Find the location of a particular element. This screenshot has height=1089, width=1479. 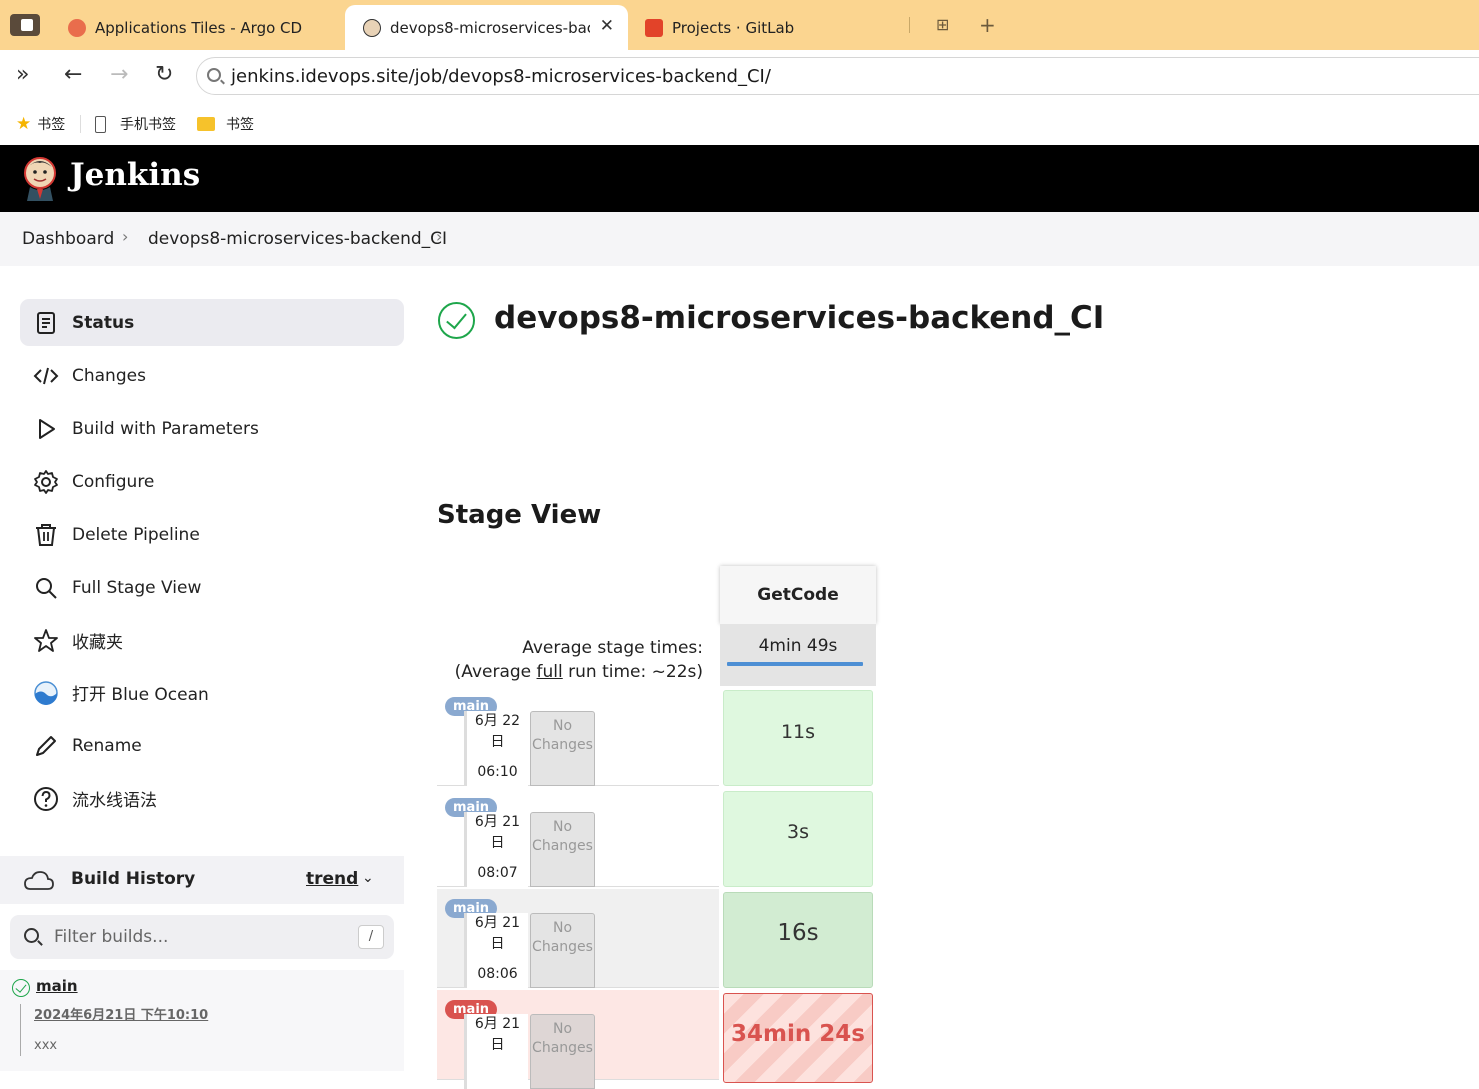

trend-link: trend is located at coordinates (332, 879).